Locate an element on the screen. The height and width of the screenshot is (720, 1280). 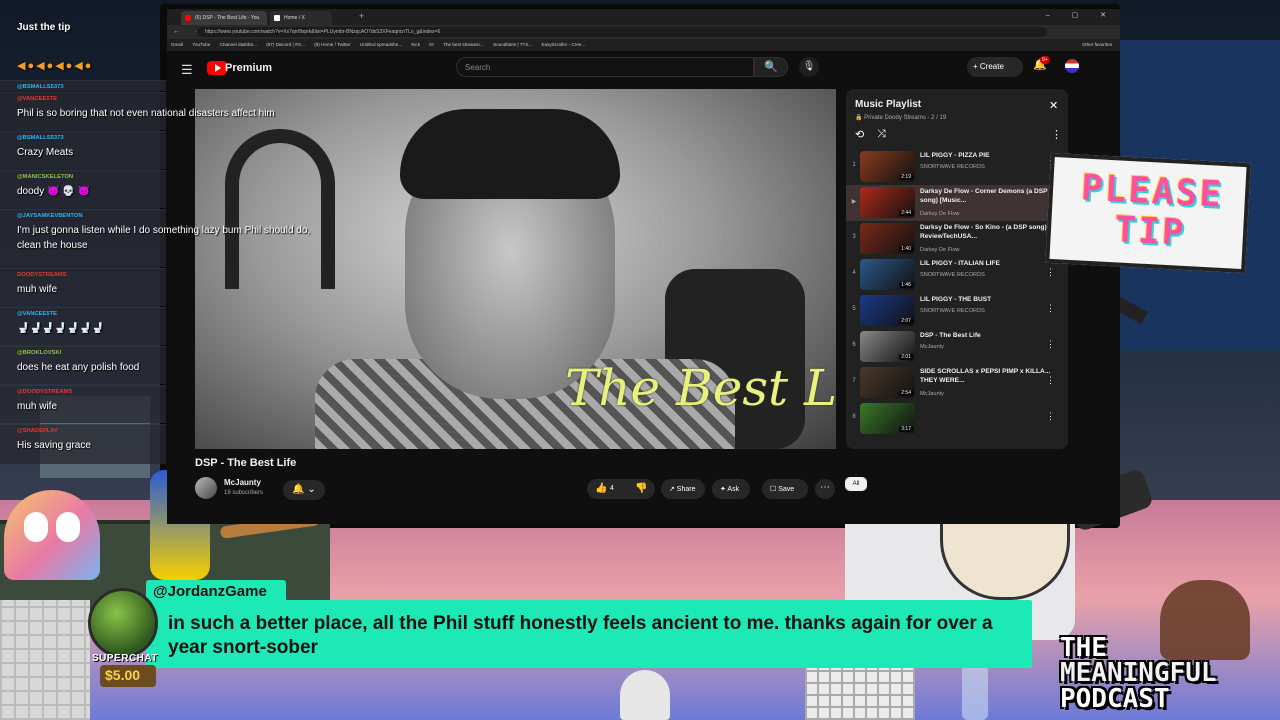
playlist-item-index: 7 is located at coordinates (854, 381).